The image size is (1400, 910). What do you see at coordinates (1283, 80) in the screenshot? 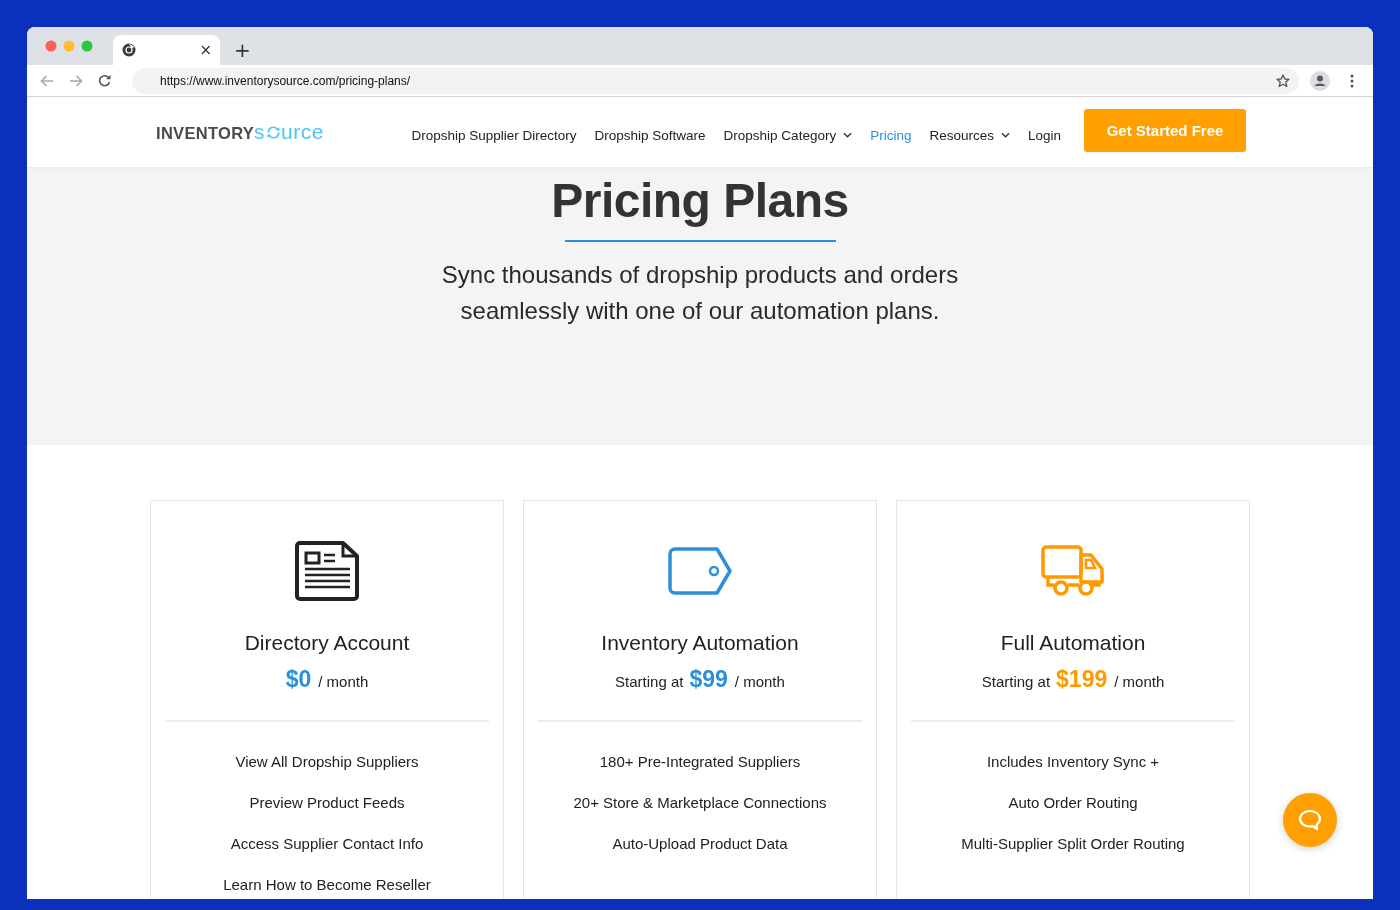
I see `star-icon` at bounding box center [1283, 80].